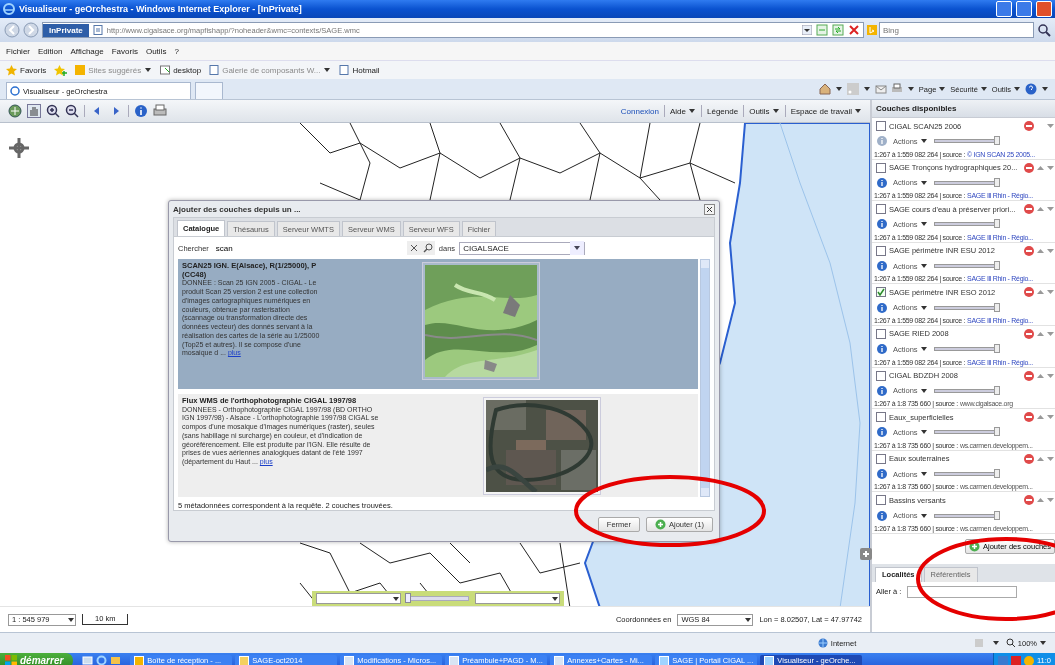 This screenshot has width=1055, height=665. I want to click on refresh-icon, so click(838, 30).